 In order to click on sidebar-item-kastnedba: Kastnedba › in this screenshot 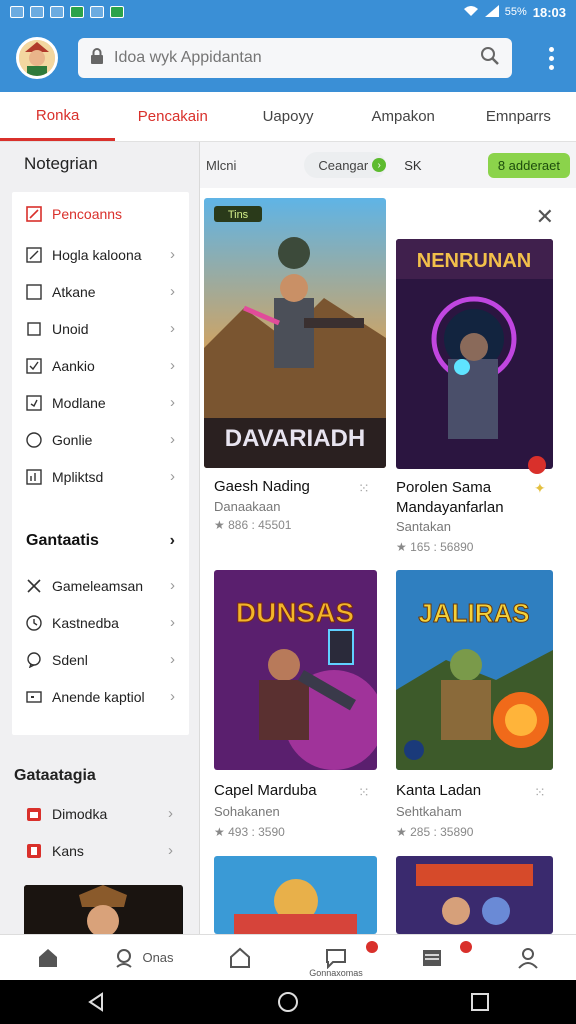, I will do `click(100, 622)`.